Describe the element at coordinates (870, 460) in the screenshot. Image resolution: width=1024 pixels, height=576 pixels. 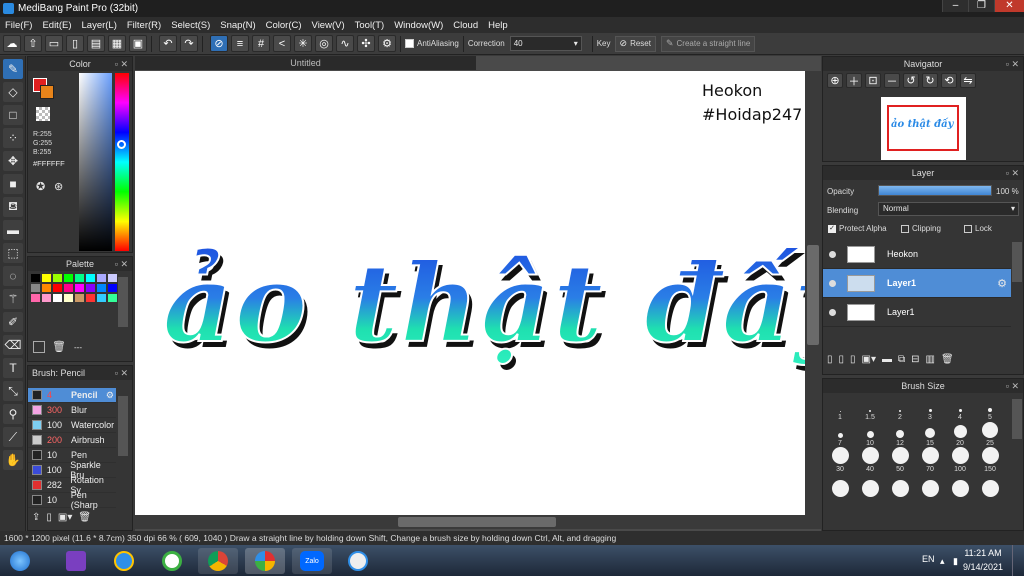
I see `brush-size-cell: 40` at that location.